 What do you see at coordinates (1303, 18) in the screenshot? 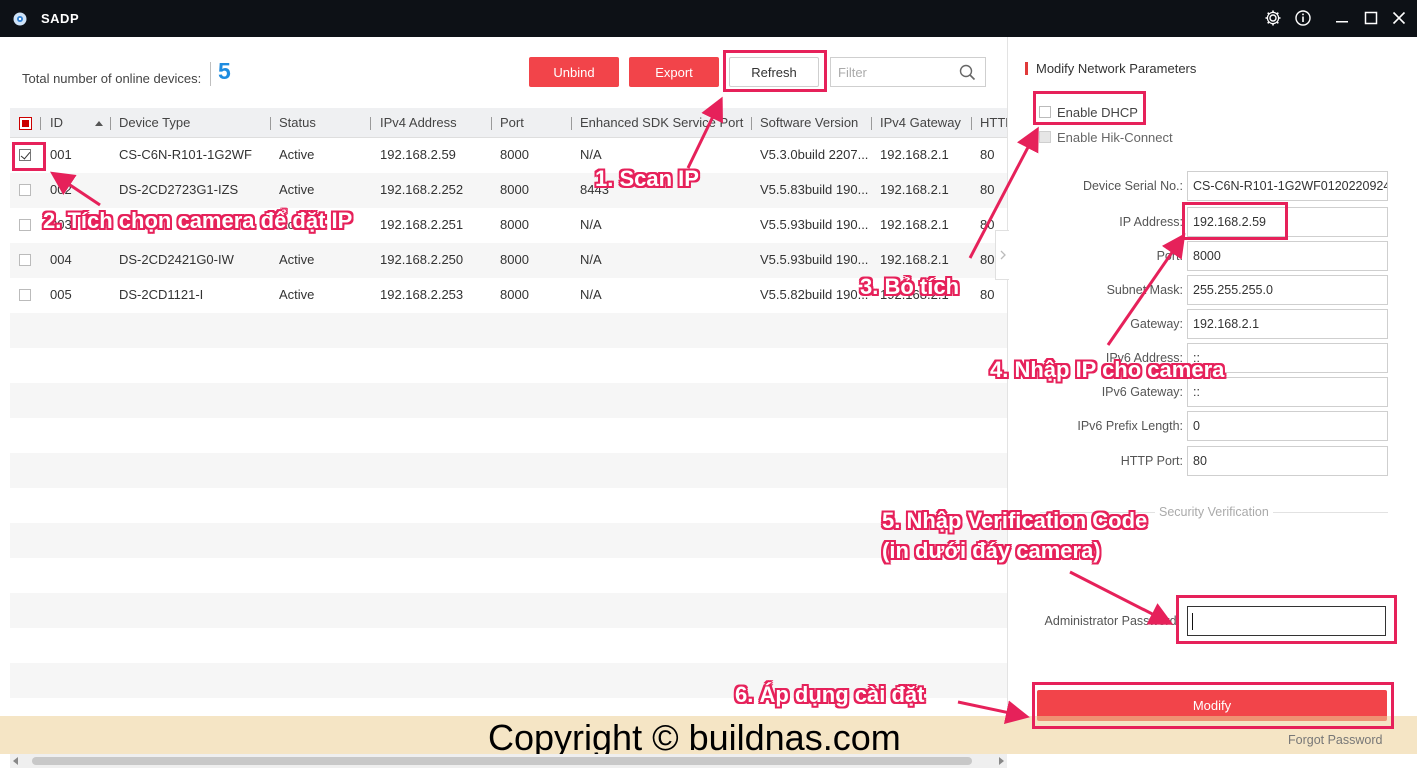
I see `info-icon` at bounding box center [1303, 18].